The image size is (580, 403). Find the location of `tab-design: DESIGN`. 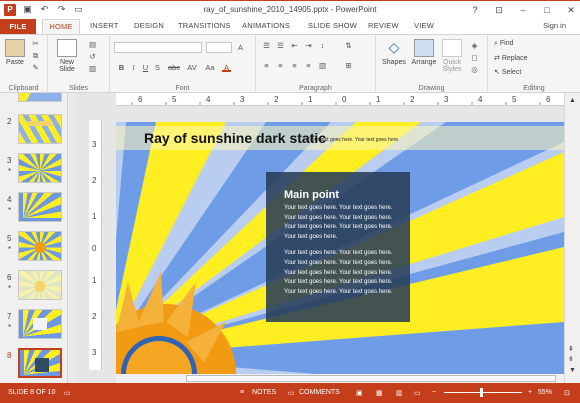

tab-design: DESIGN is located at coordinates (149, 25).